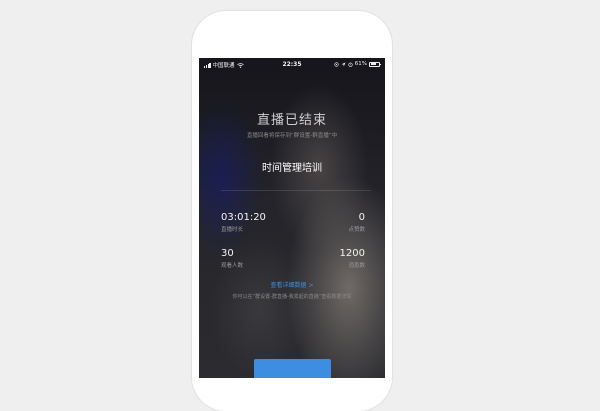  Describe the element at coordinates (291, 120) in the screenshot. I see `live-ended-title: 直播已结束` at that location.